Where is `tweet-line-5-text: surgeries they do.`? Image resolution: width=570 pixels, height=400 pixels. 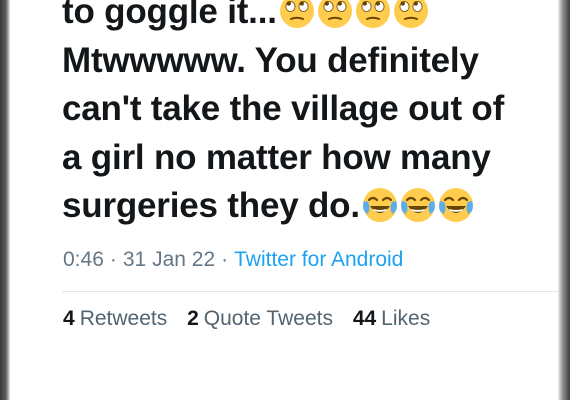 tweet-line-5-text: surgeries they do. is located at coordinates (211, 205).